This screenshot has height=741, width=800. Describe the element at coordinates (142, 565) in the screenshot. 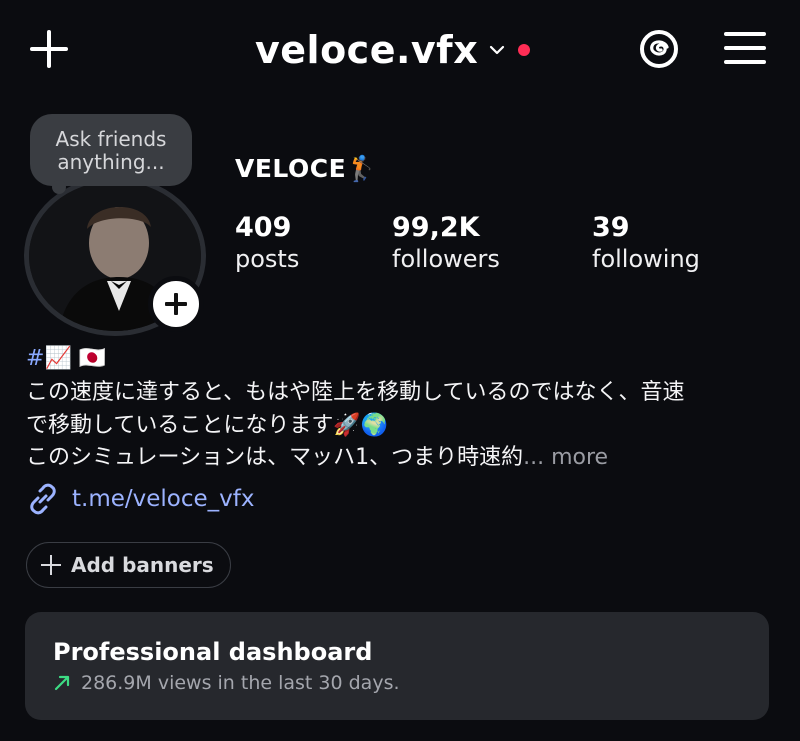

I see `add-banners-label: Add banners` at that location.